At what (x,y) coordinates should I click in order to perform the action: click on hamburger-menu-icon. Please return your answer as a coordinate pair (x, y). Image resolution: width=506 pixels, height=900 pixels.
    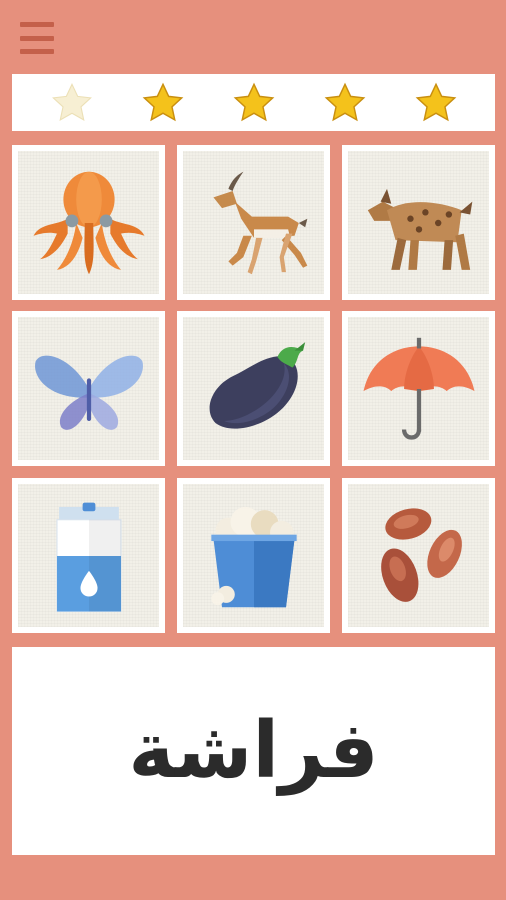
    Looking at the image, I should click on (37, 38).